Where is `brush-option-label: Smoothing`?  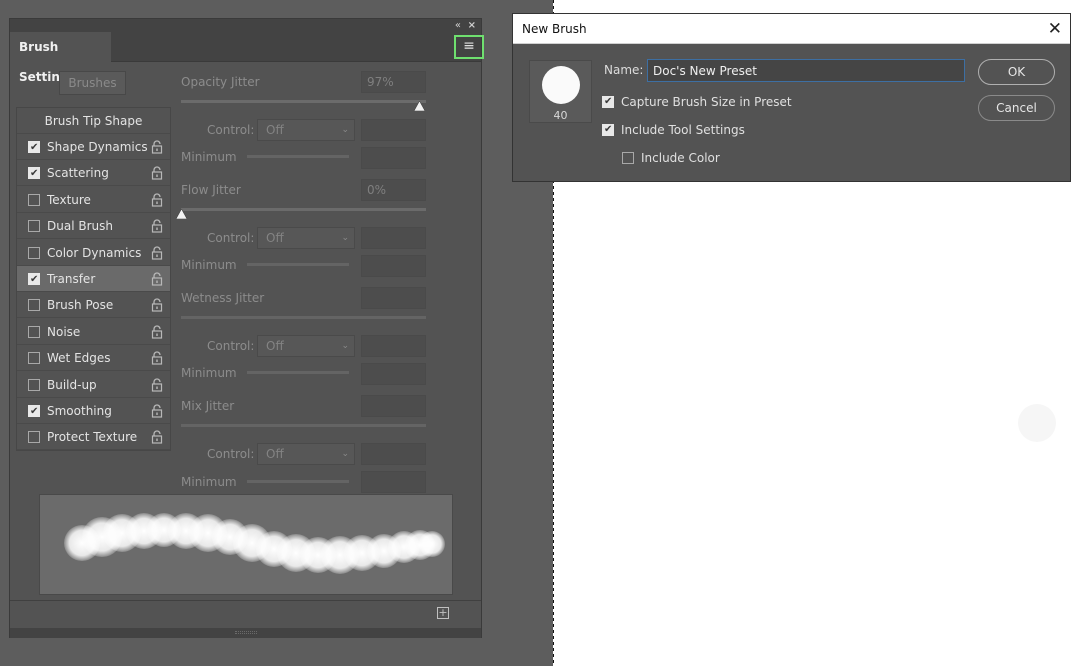 brush-option-label: Smoothing is located at coordinates (79, 411).